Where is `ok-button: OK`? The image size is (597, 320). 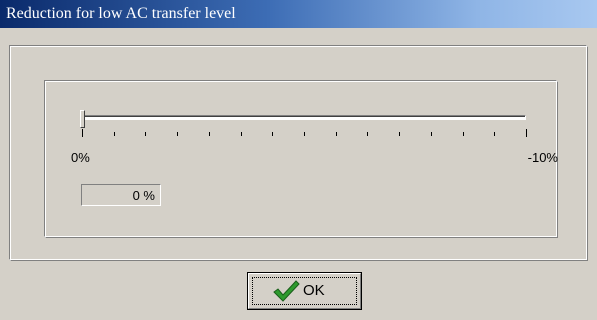
ok-button: OK is located at coordinates (304, 291).